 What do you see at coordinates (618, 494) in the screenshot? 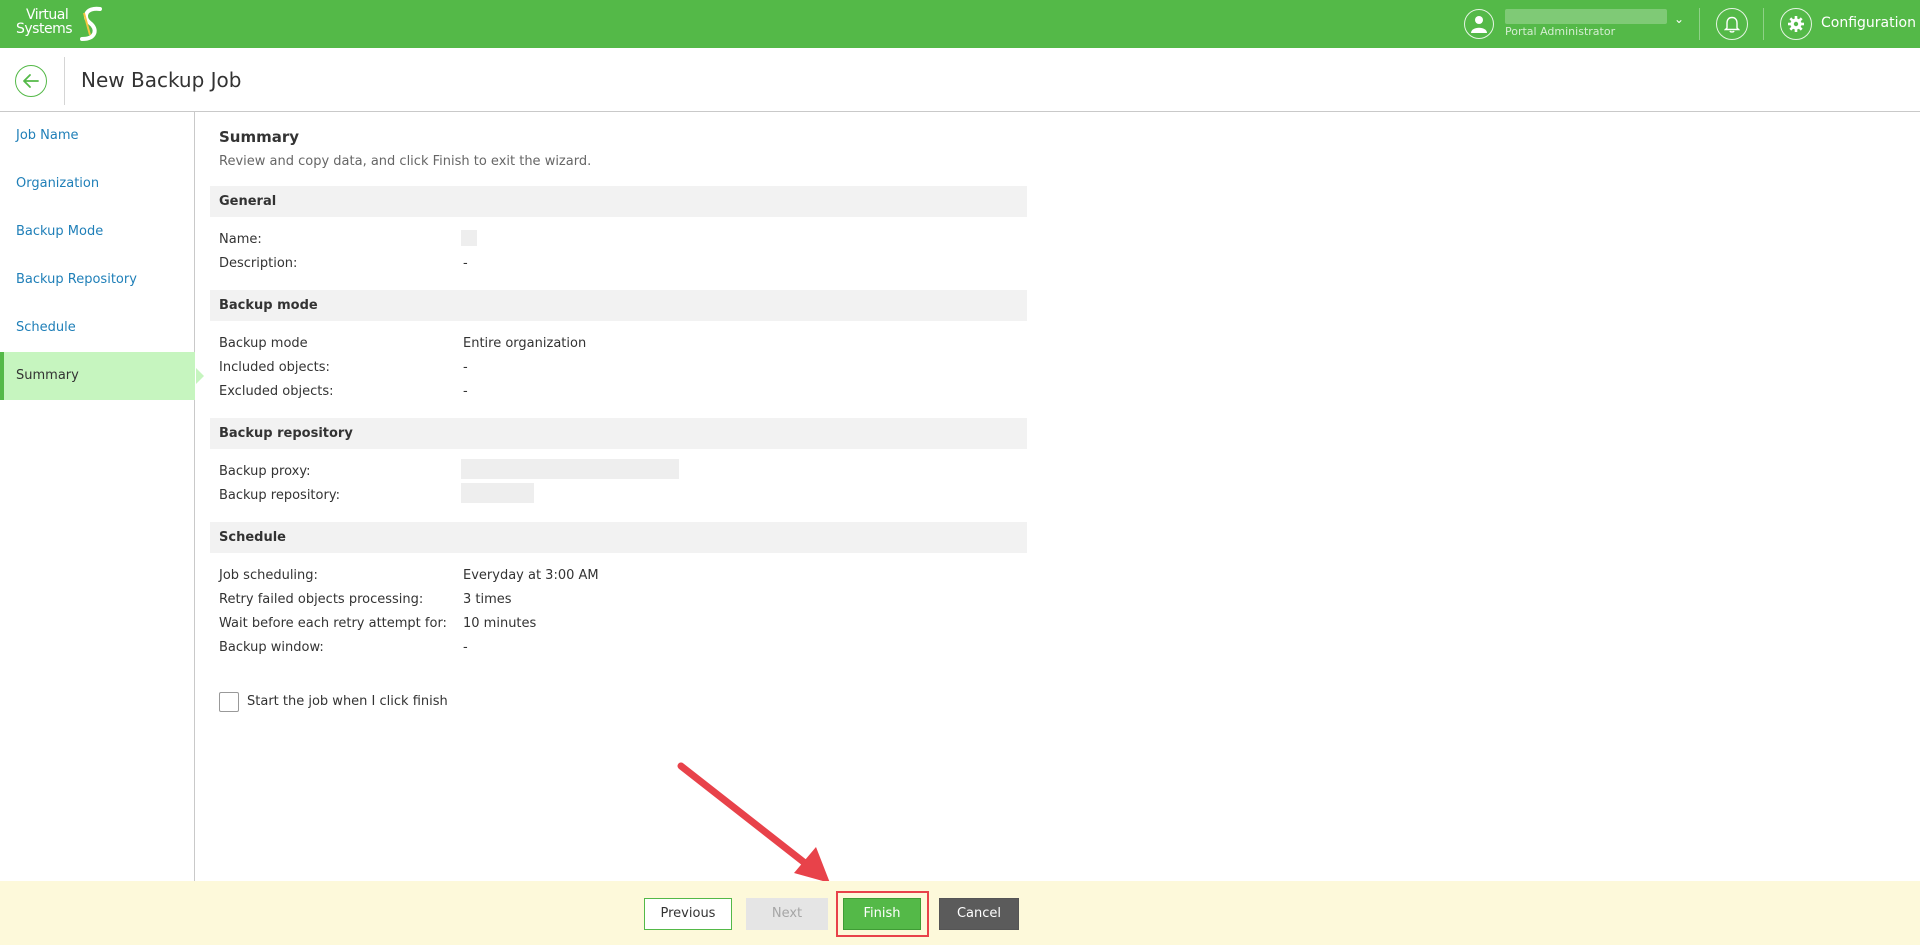
I see `backup-repository-row: Backup repository:` at bounding box center [618, 494].